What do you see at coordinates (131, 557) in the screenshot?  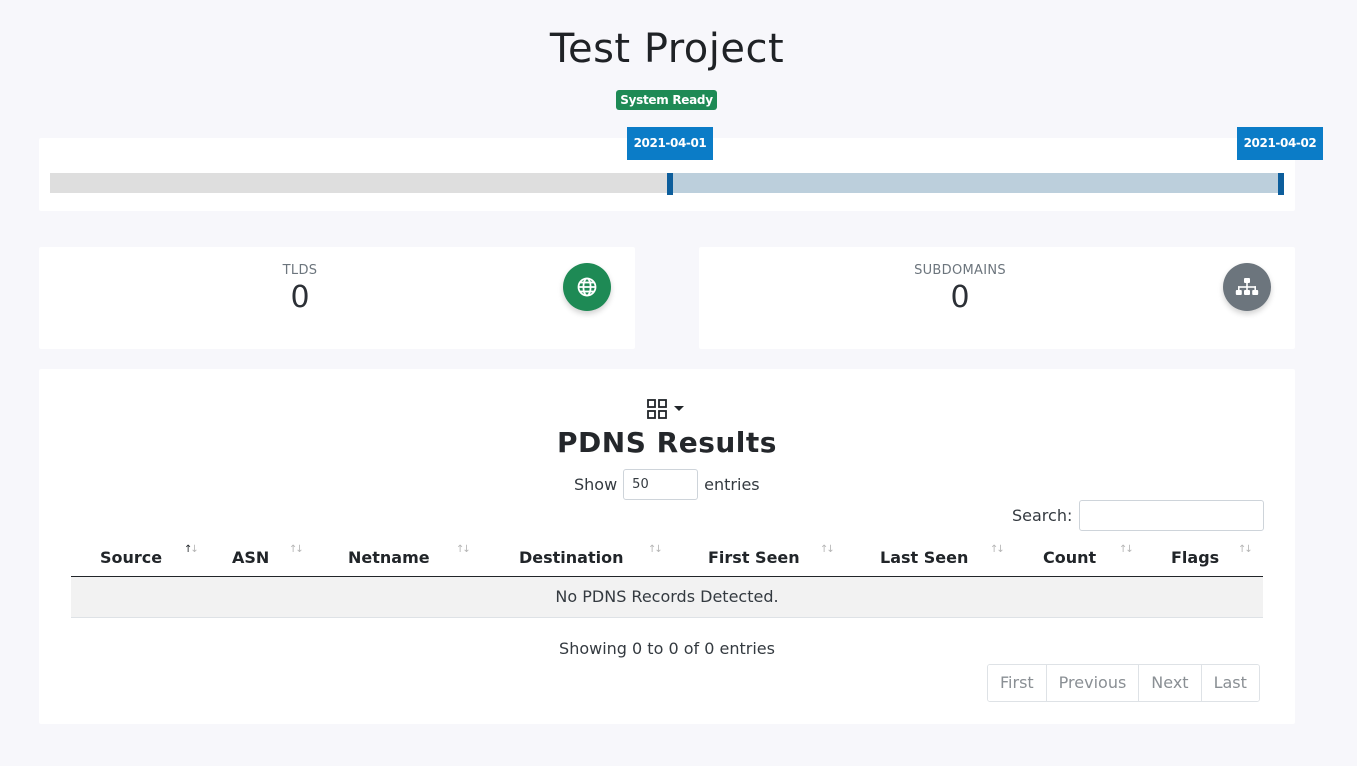 I see `column-header-source: Source` at bounding box center [131, 557].